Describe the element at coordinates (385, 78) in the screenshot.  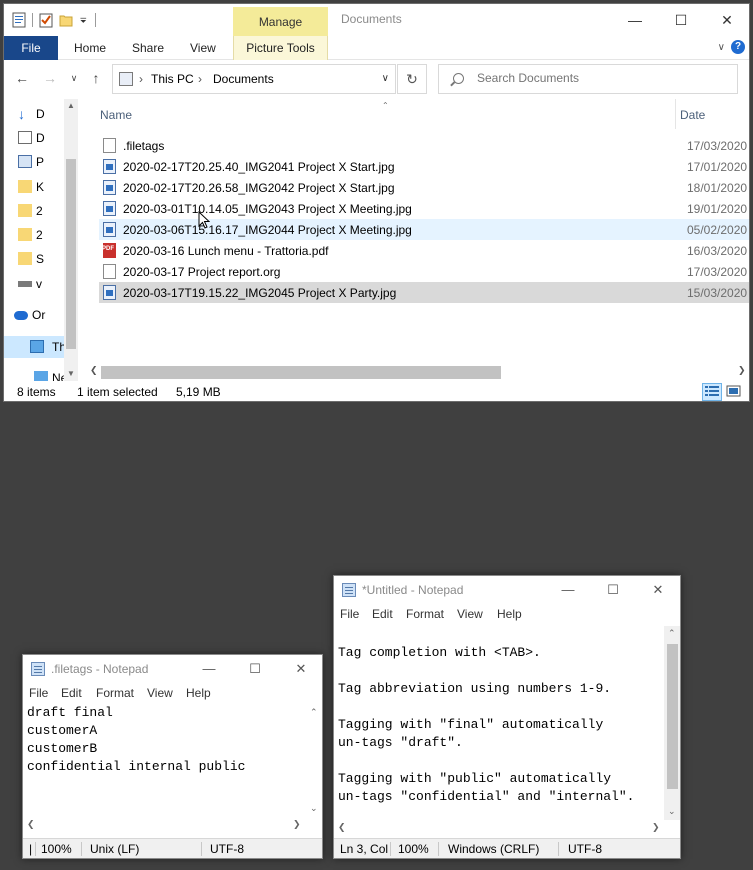
I see `address-dropdown-icon: ∨` at that location.